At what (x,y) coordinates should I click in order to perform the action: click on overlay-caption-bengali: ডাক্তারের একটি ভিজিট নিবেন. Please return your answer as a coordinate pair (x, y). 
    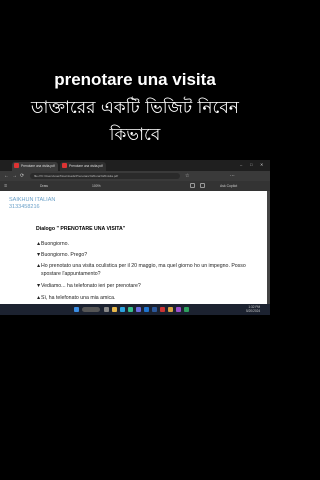
    Looking at the image, I should click on (135, 108).